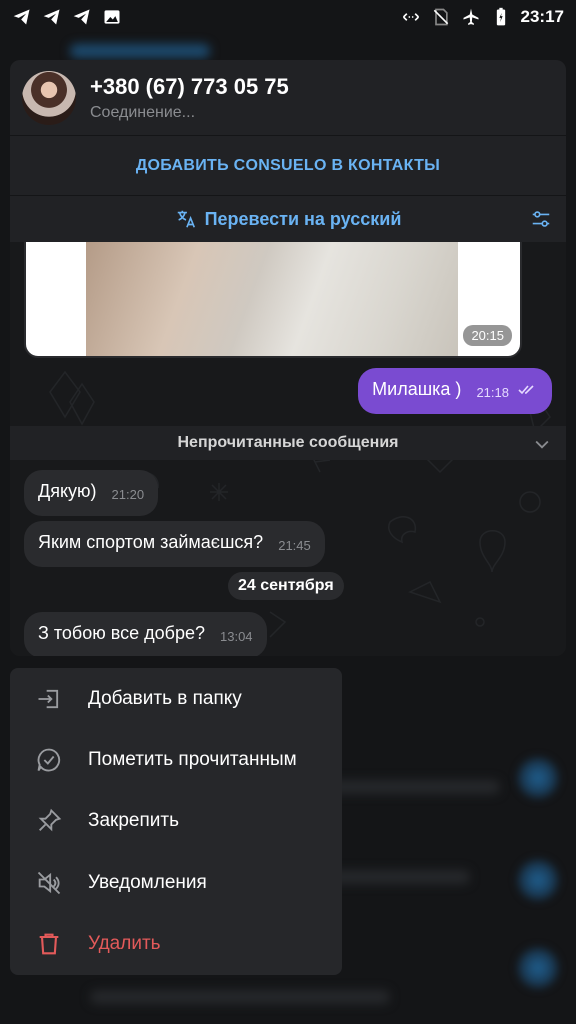 The image size is (576, 1024). Describe the element at coordinates (410, 17) in the screenshot. I see `data-arrows-icon` at that location.